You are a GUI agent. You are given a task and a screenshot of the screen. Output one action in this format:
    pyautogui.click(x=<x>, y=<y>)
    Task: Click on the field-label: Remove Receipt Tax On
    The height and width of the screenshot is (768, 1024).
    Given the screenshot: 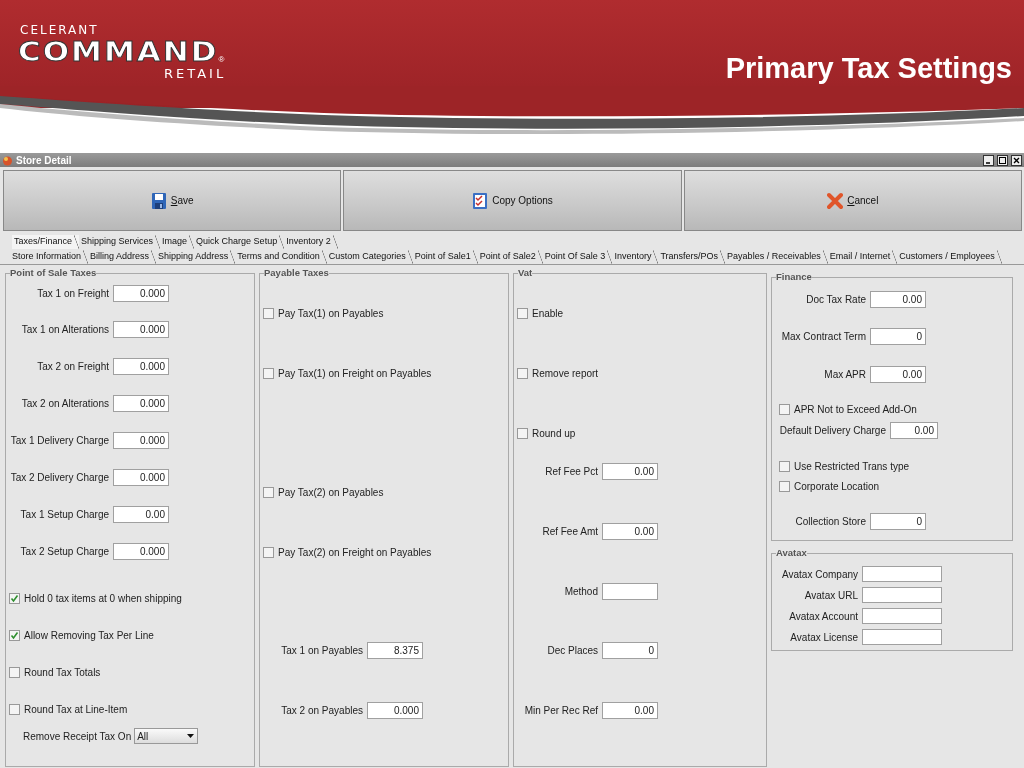 What is the action you would take?
    pyautogui.click(x=77, y=736)
    